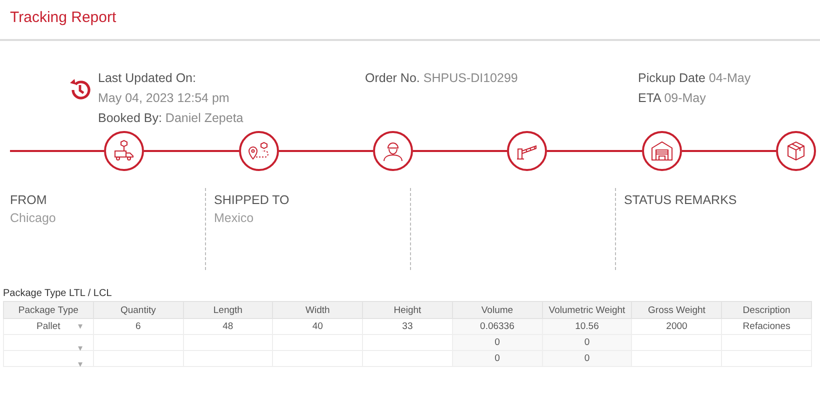 The height and width of the screenshot is (413, 820). I want to click on info-heading: STATUS REMARKS, so click(681, 201).